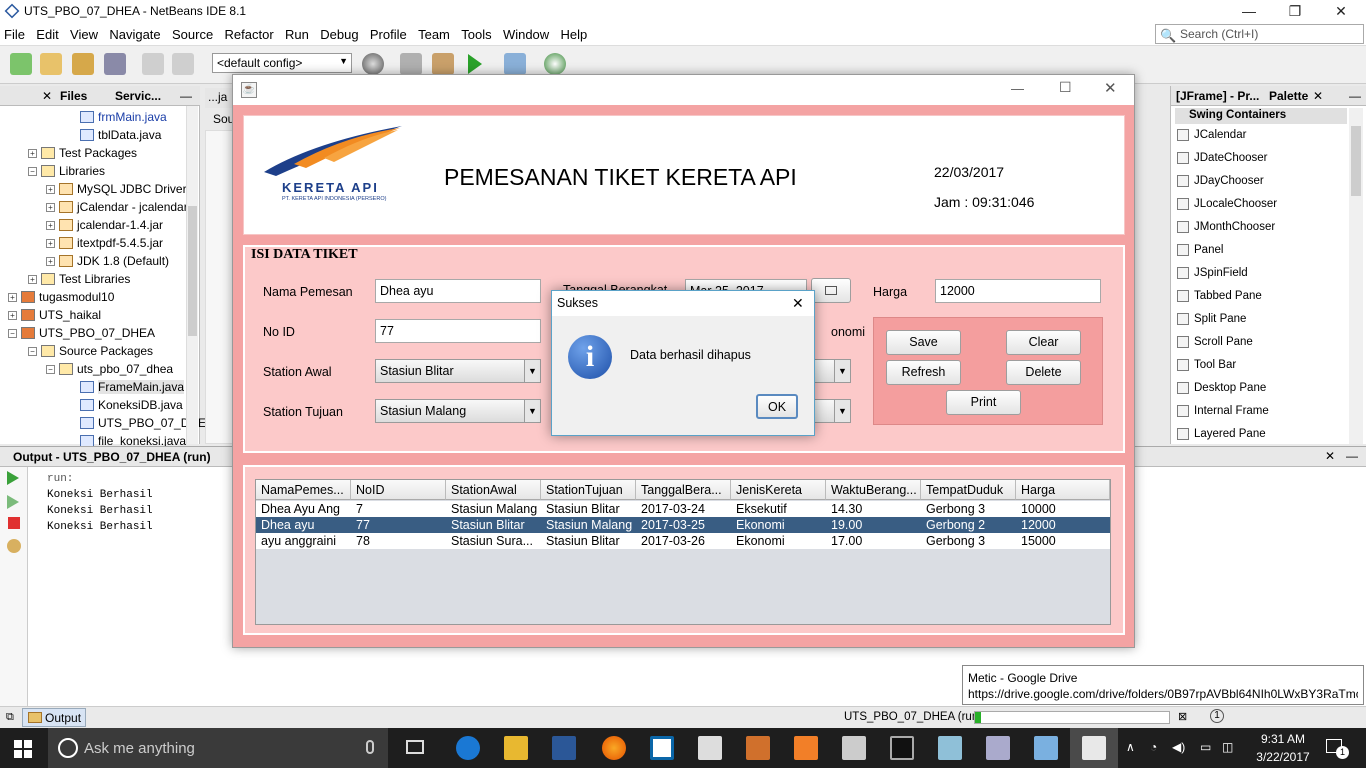 The height and width of the screenshot is (768, 1366). What do you see at coordinates (134, 33) in the screenshot?
I see `menu-navigate: Navigate` at bounding box center [134, 33].